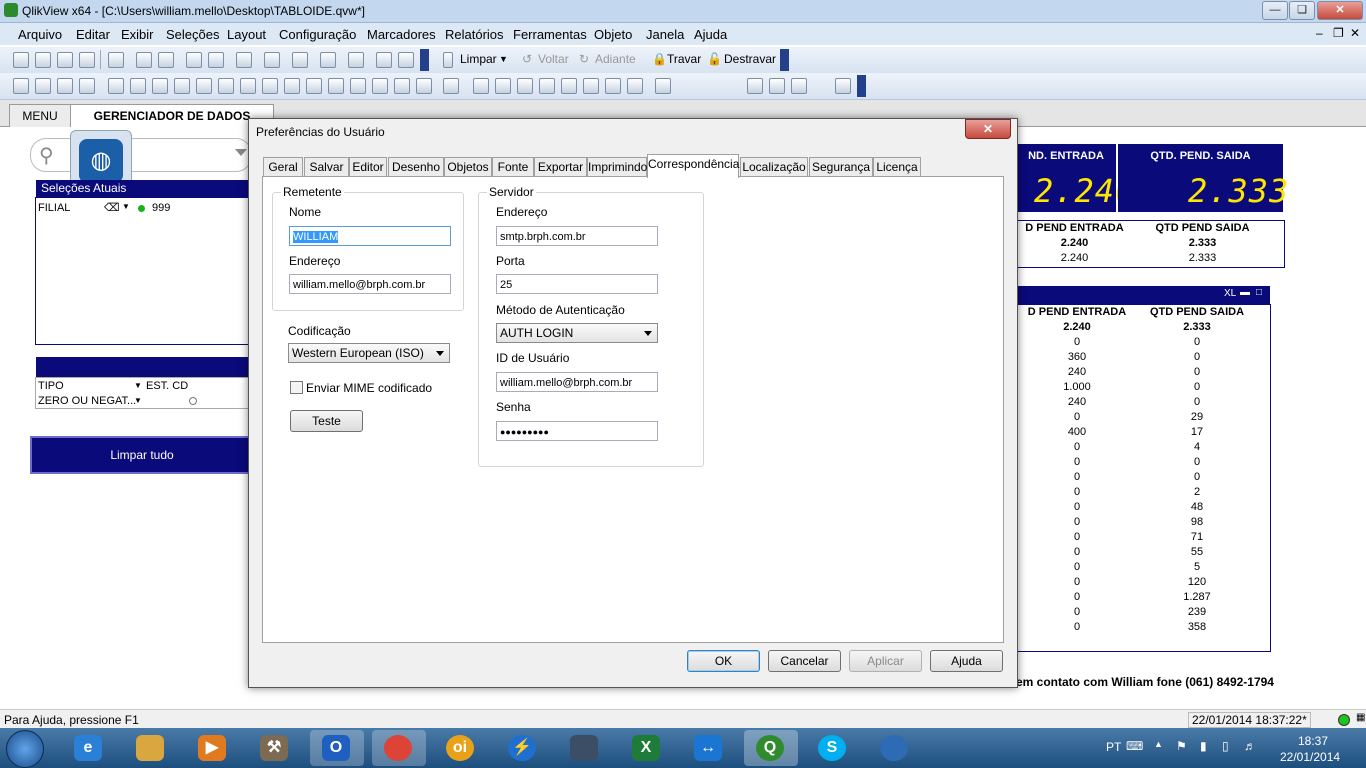  Describe the element at coordinates (40, 115) in the screenshot. I see `sheet-tab-menu: MENU` at that location.